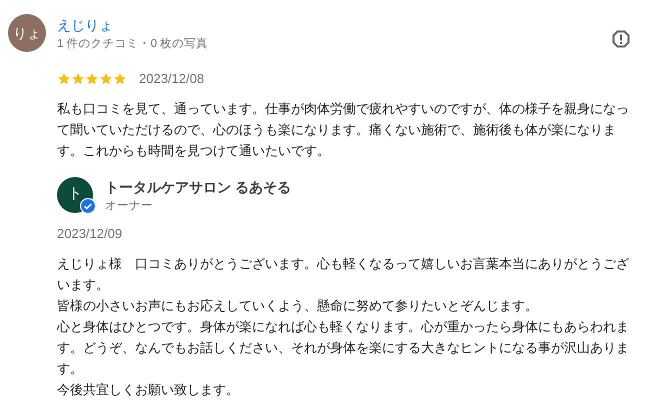 This screenshot has width=657, height=401. Describe the element at coordinates (132, 25) in the screenshot. I see `author-name: えじりょ` at that location.